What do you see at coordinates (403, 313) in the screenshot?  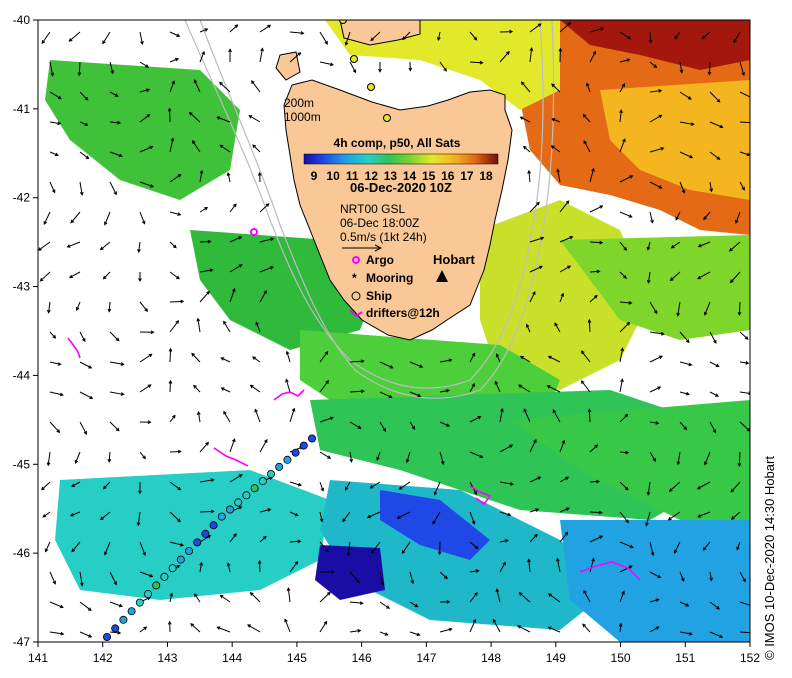 I see `legend-label-drifters: drifters@12h` at bounding box center [403, 313].